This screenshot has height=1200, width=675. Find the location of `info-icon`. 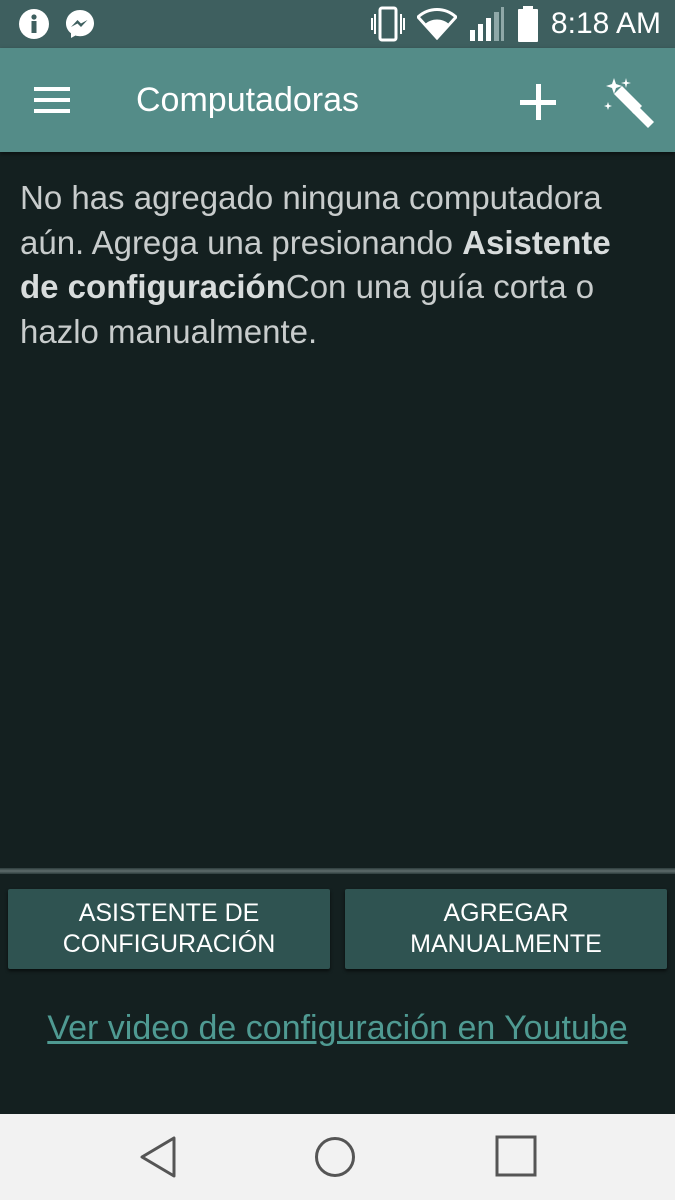

info-icon is located at coordinates (34, 24).